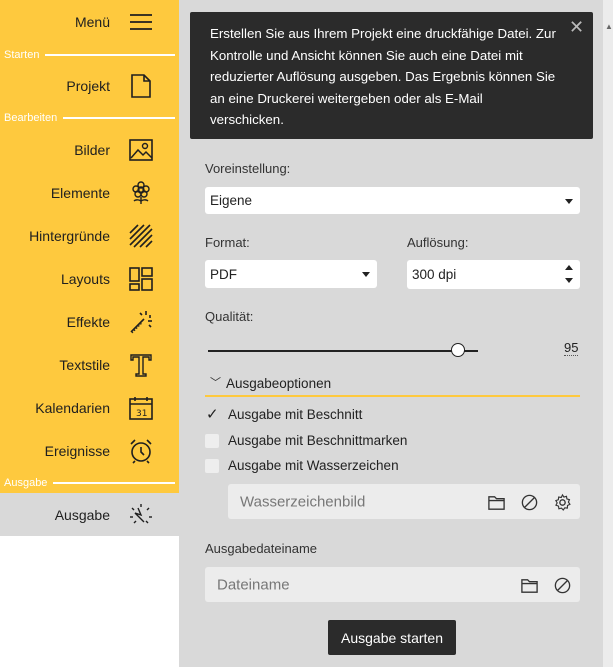 The width and height of the screenshot is (613, 667). What do you see at coordinates (141, 365) in the screenshot?
I see `text-t-icon` at bounding box center [141, 365].